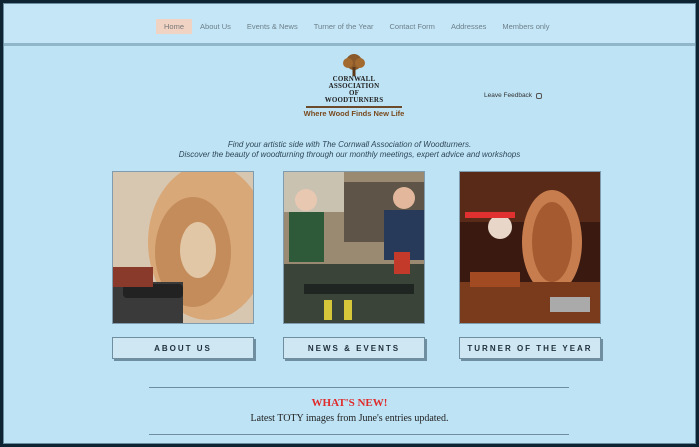 The image size is (699, 447). I want to click on nav-turner-of-the-year: Turner of the Year, so click(344, 26).